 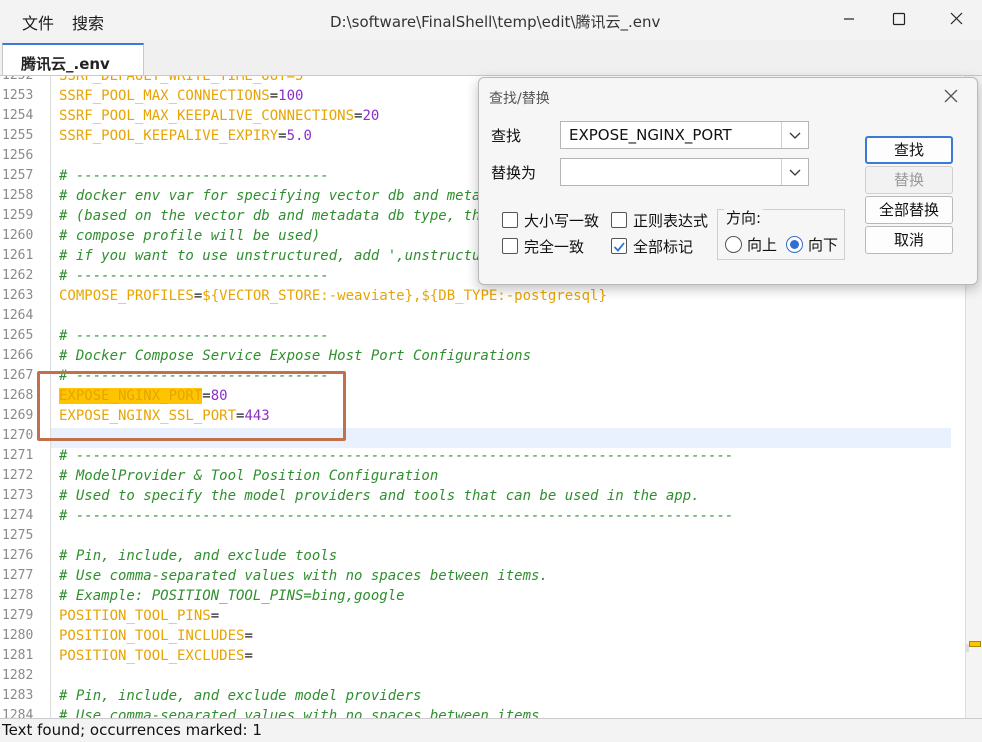 I want to click on tab-label: 腾讯云_.env, so click(x=65, y=64).